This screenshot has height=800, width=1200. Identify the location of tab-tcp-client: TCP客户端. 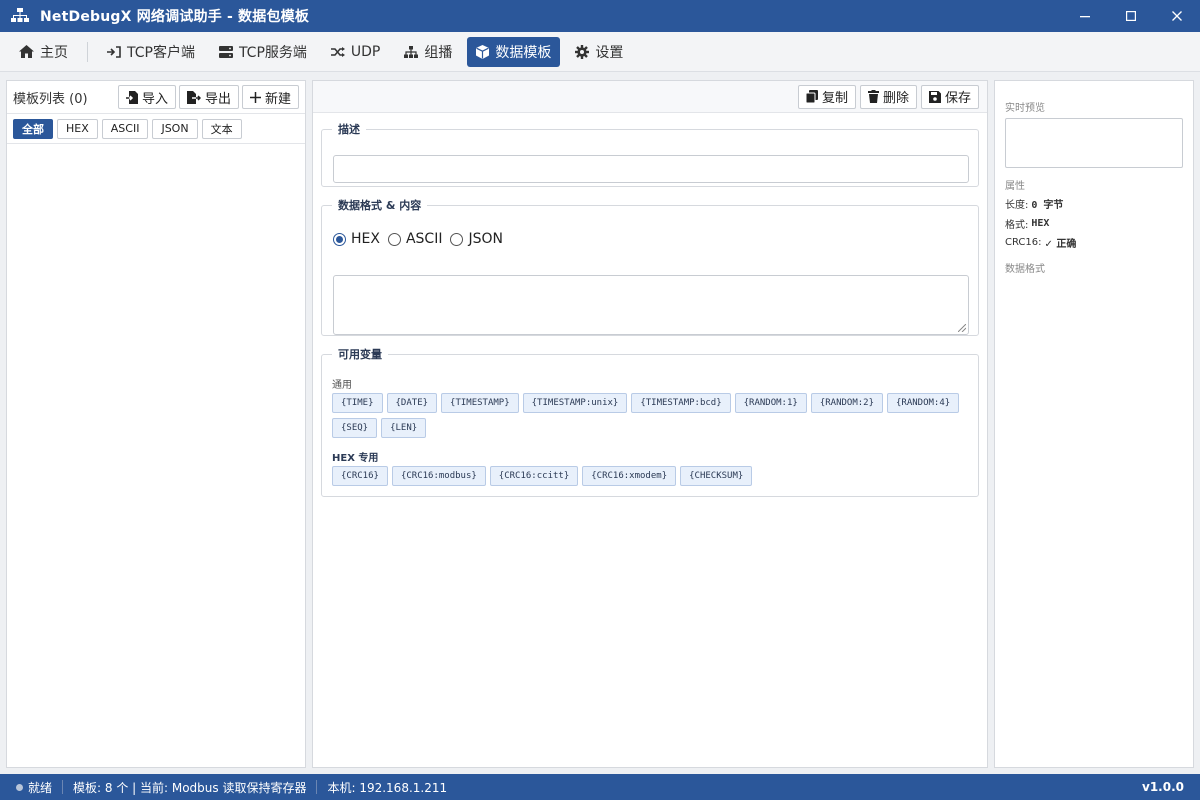
(151, 52).